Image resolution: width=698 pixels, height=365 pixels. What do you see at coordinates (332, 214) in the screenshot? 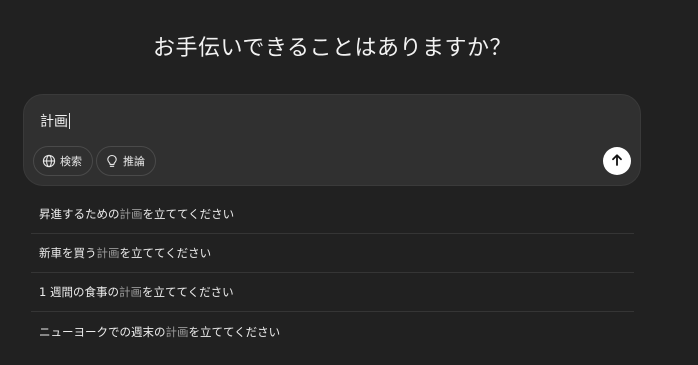
I see `suggestion-item: 昇進するための 計画 を立ててください` at bounding box center [332, 214].